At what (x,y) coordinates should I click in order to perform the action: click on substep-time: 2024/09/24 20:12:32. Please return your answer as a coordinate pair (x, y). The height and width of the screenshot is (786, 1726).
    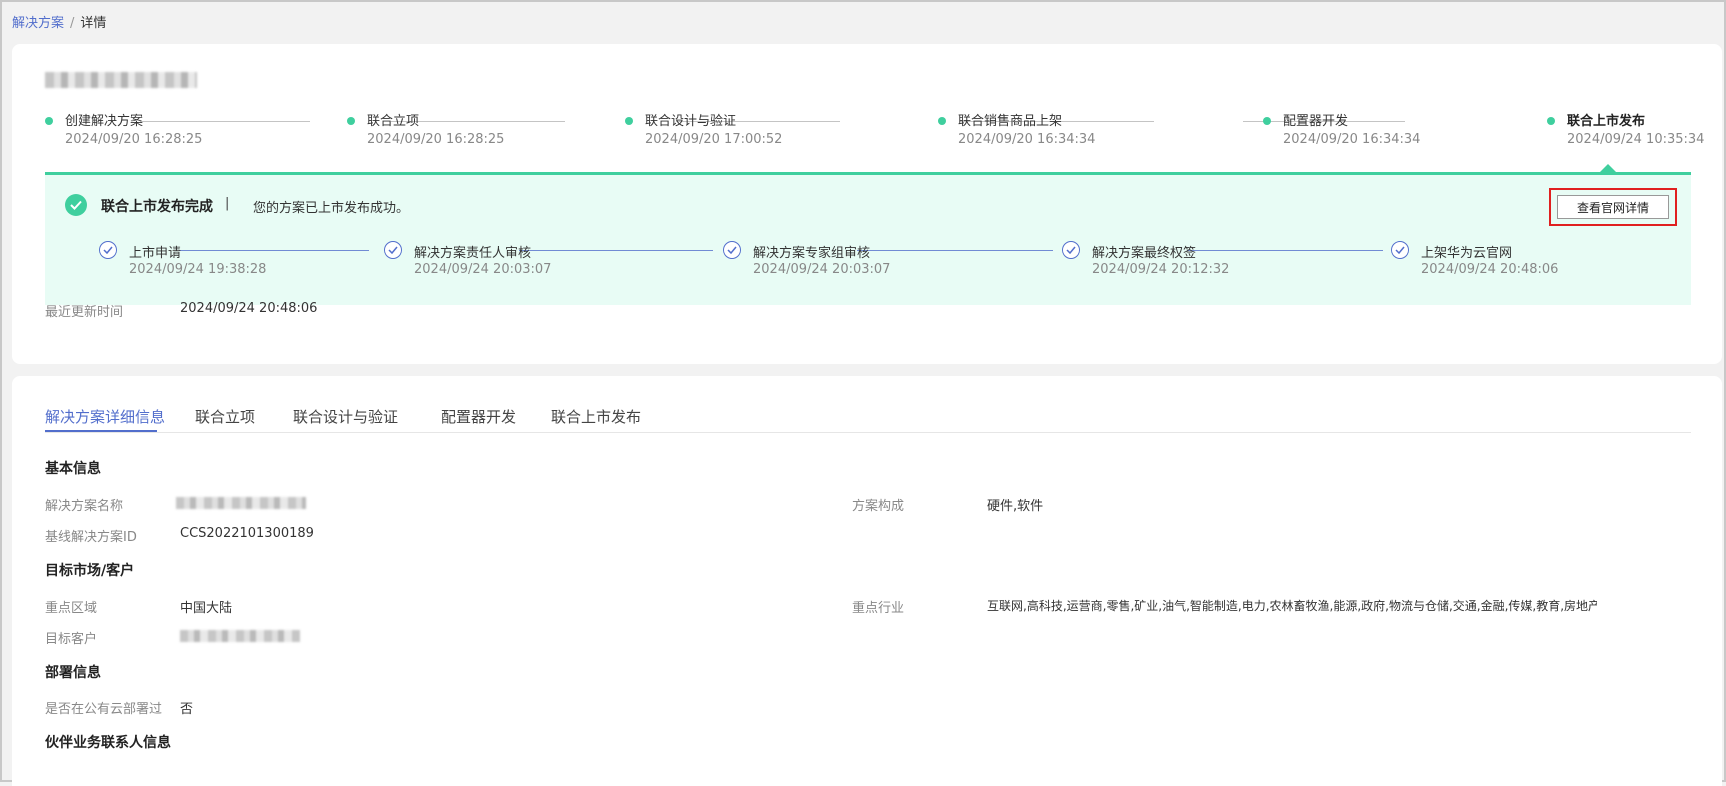
    Looking at the image, I should click on (1161, 269).